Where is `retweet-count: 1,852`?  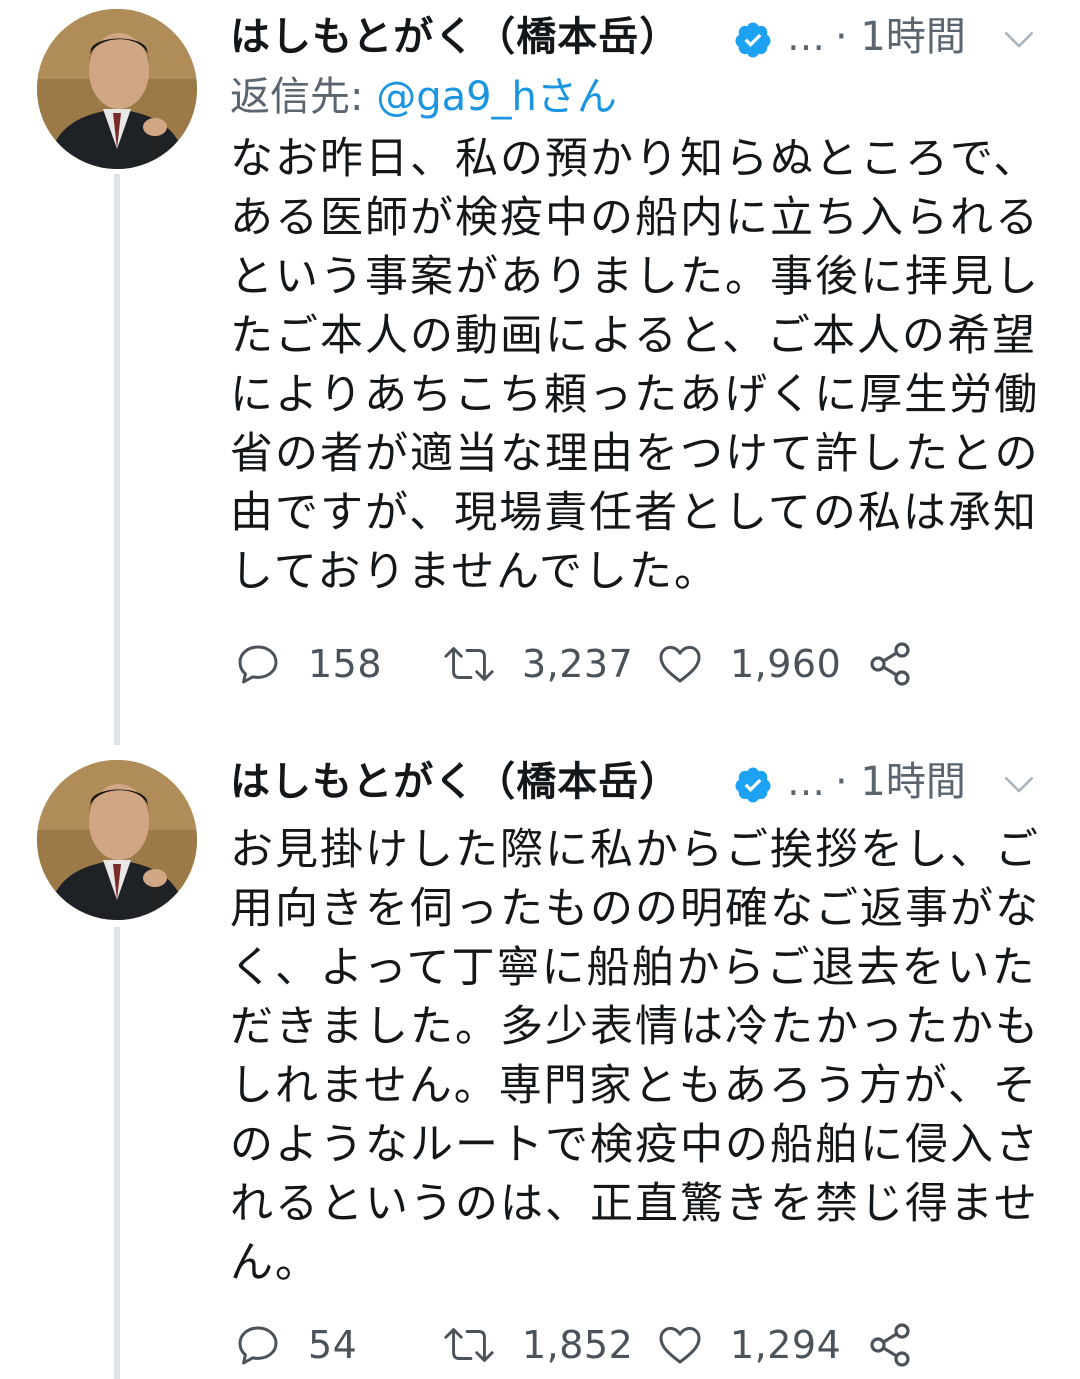
retweet-count: 1,852 is located at coordinates (578, 1345).